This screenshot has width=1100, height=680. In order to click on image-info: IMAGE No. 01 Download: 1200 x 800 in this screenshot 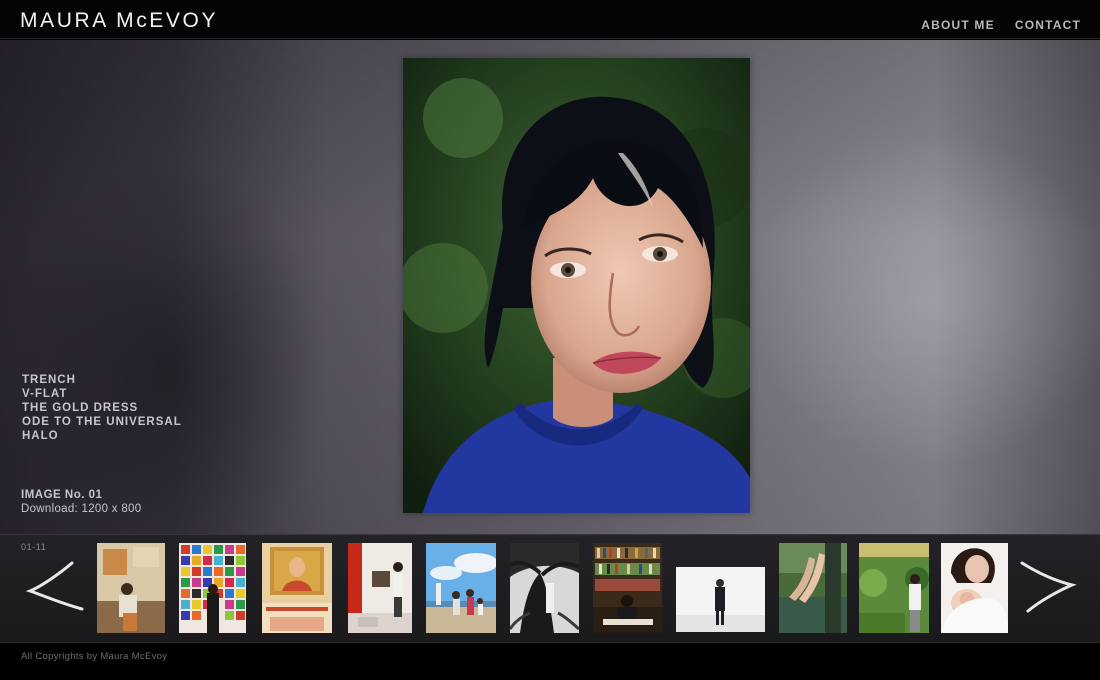, I will do `click(81, 502)`.